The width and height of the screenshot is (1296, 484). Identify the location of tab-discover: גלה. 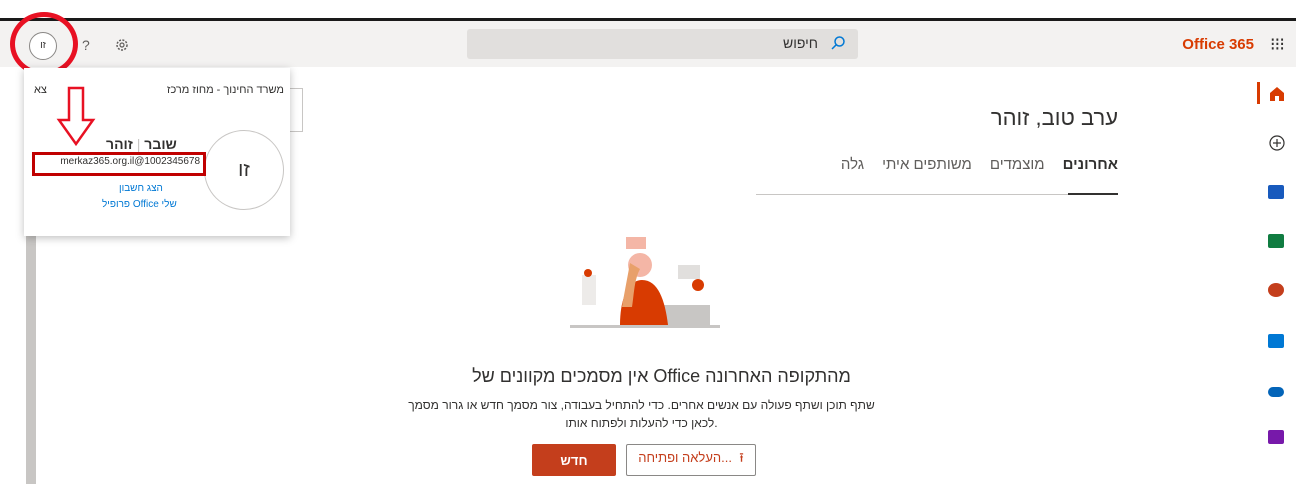
(852, 164).